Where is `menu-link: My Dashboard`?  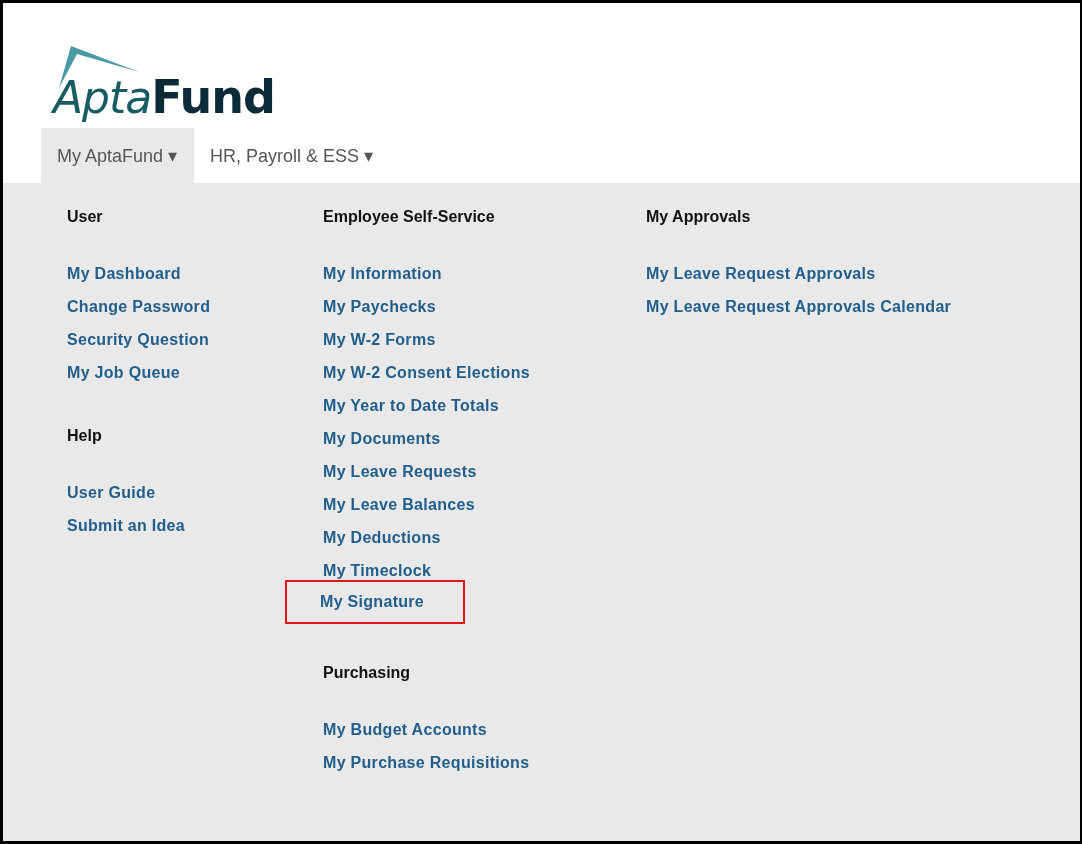 menu-link: My Dashboard is located at coordinates (122, 271).